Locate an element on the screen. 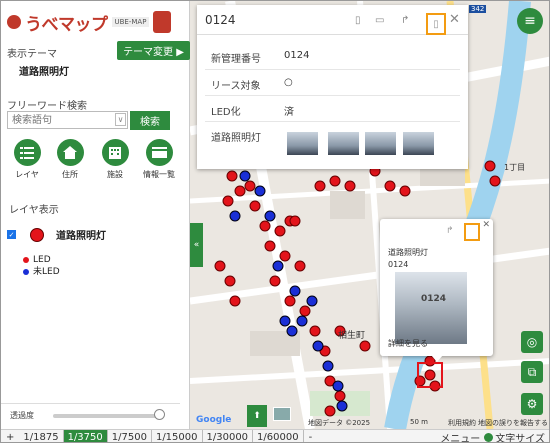 Image resolution: width=550 pixels, height=443 pixels. google-logo: Google is located at coordinates (214, 420).